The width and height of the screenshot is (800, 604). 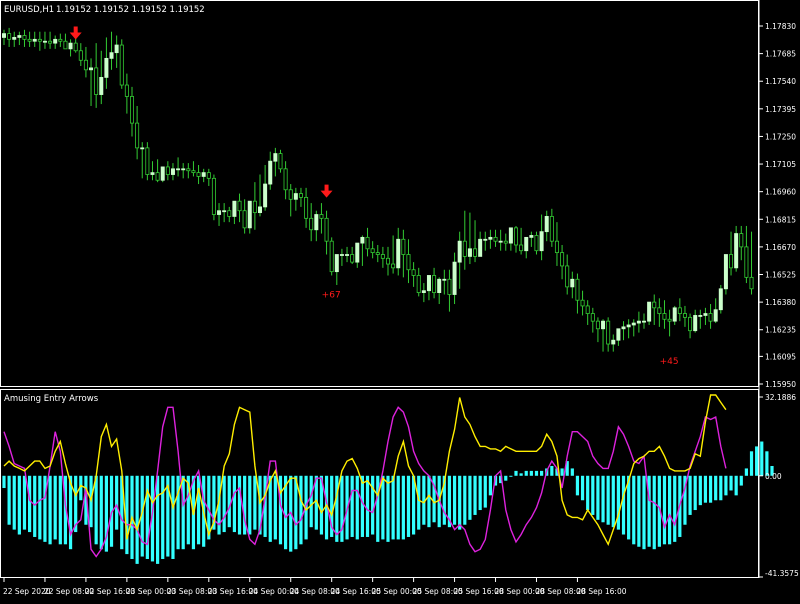 I want to click on quote-values: 1.19152 1.19152 1.19152 1.19152, so click(x=130, y=10).